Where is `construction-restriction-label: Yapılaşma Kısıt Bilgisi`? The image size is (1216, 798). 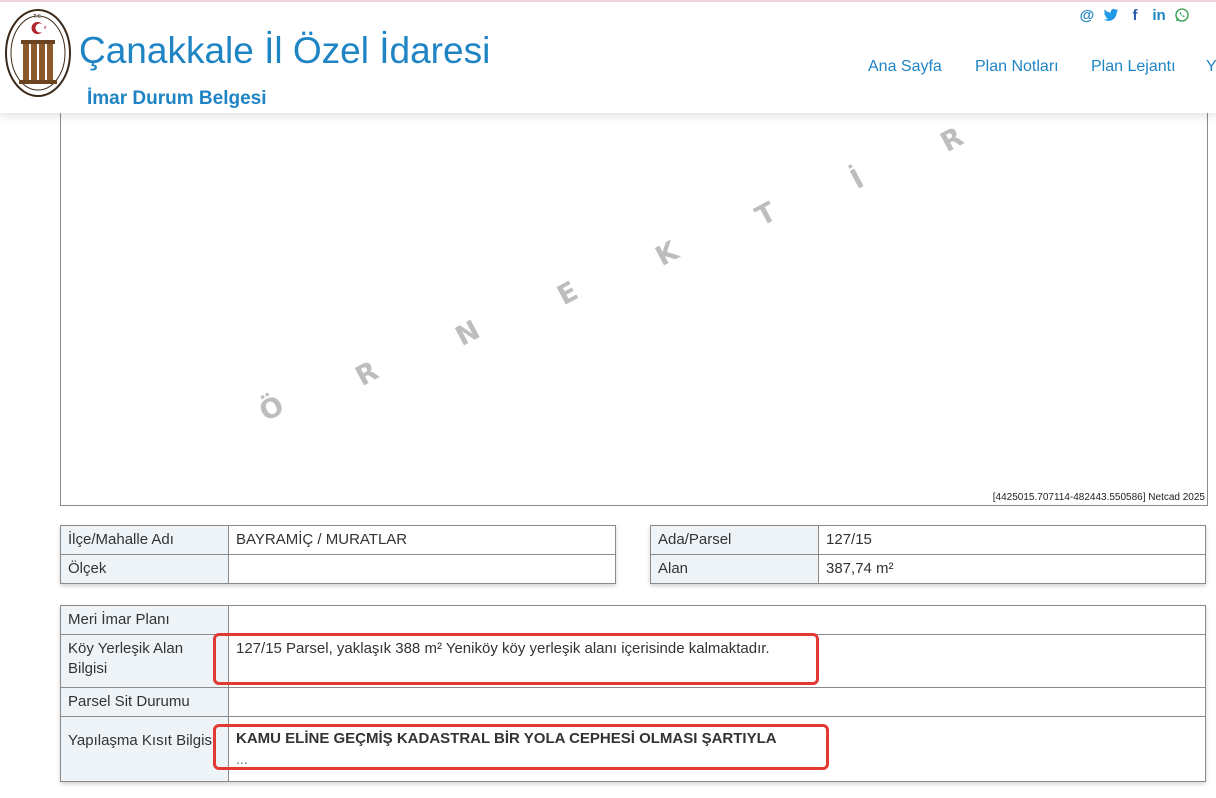
construction-restriction-label: Yapılaşma Kısıt Bilgisi is located at coordinates (144, 749).